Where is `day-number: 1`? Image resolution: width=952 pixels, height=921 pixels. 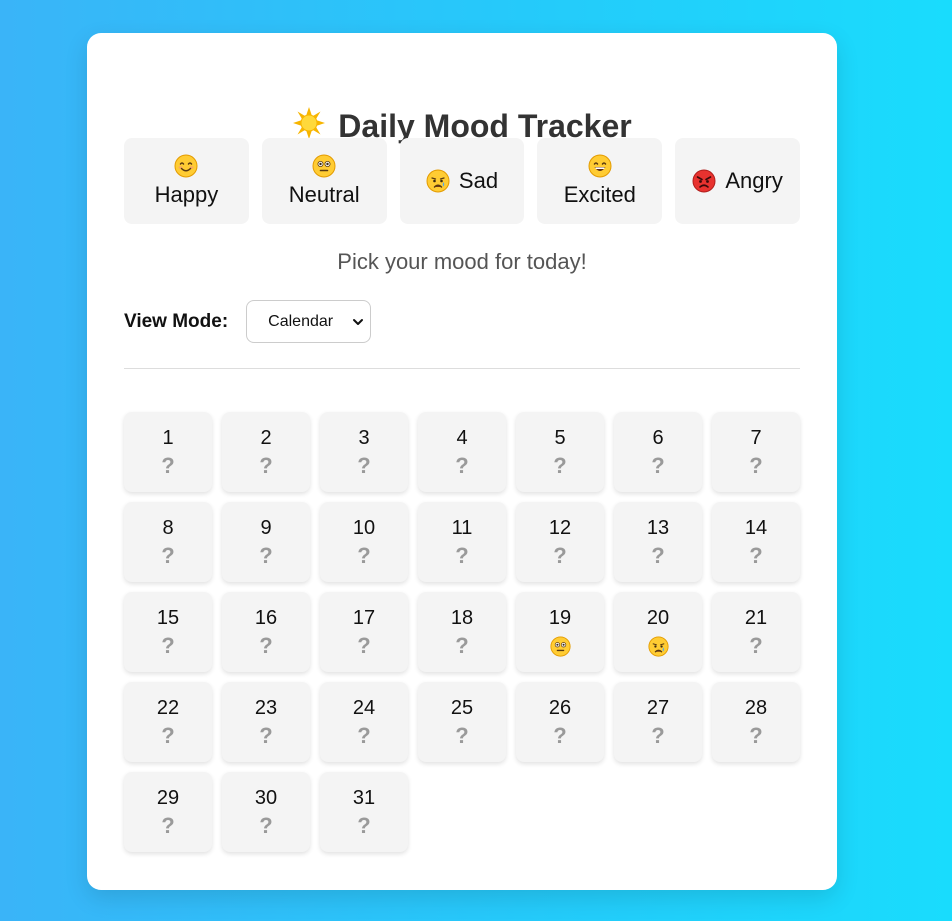
day-number: 1 is located at coordinates (168, 438).